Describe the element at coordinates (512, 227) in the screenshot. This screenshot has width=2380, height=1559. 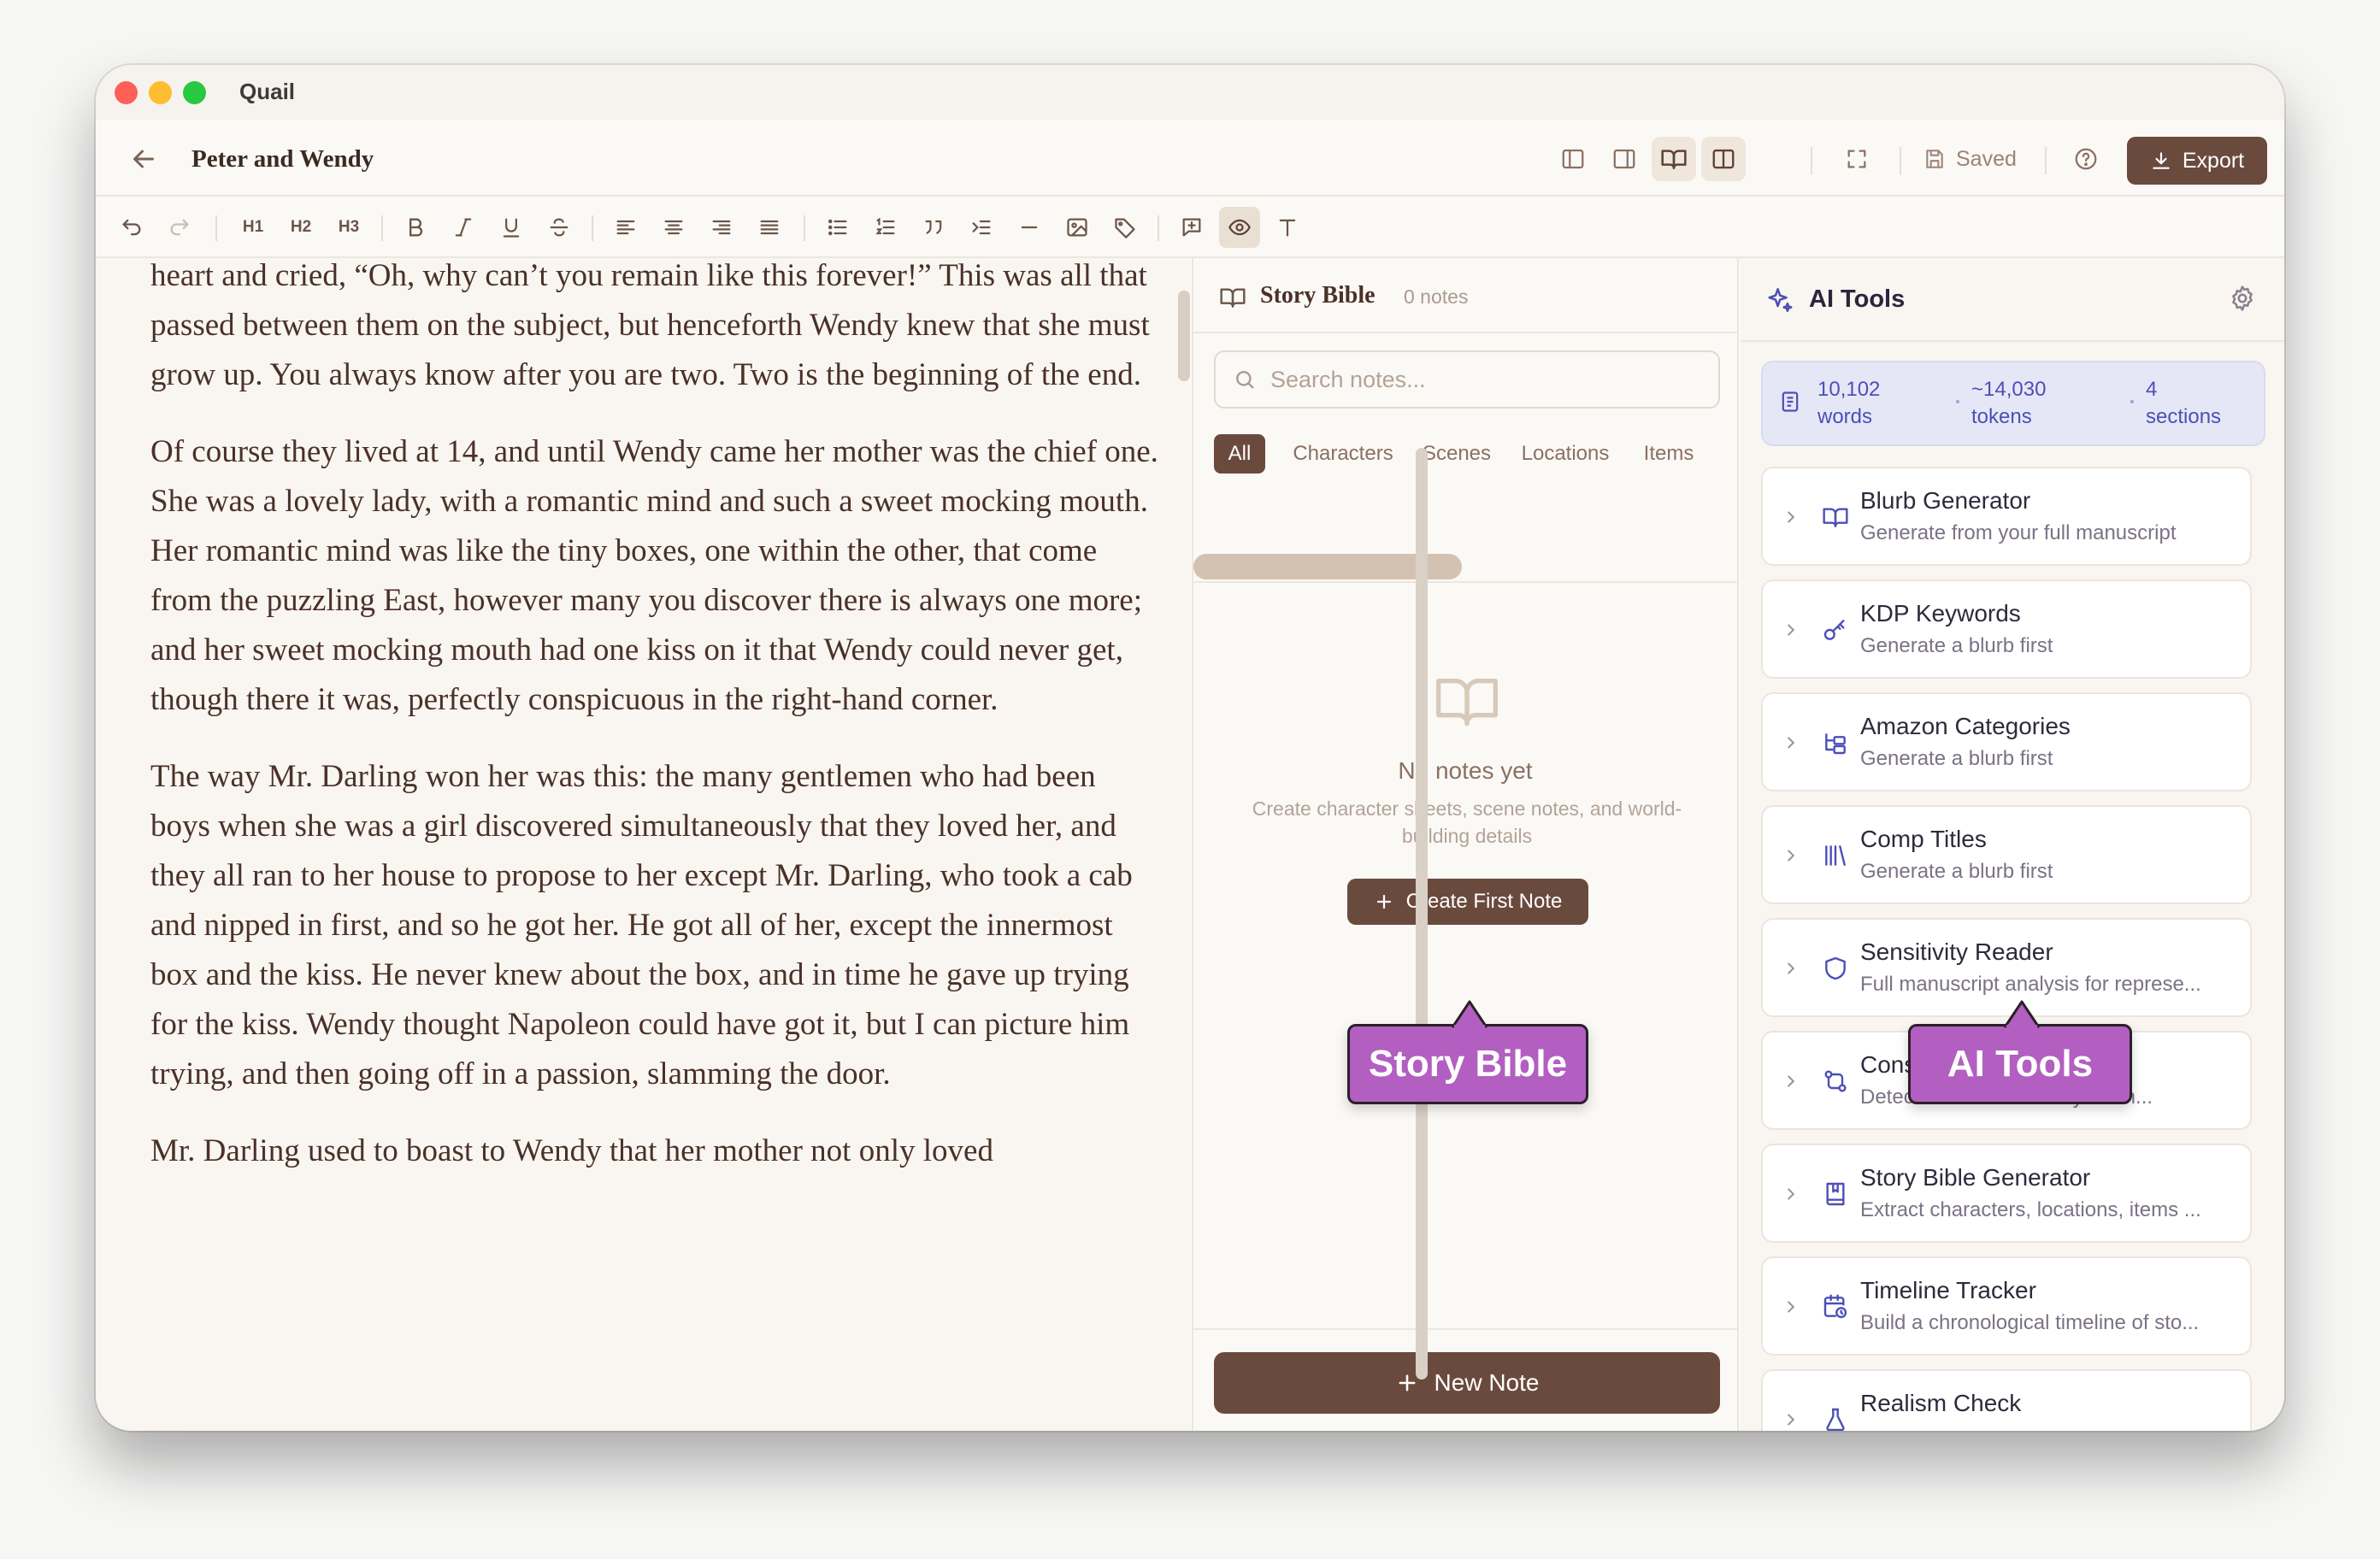
I see `underline-button` at that location.